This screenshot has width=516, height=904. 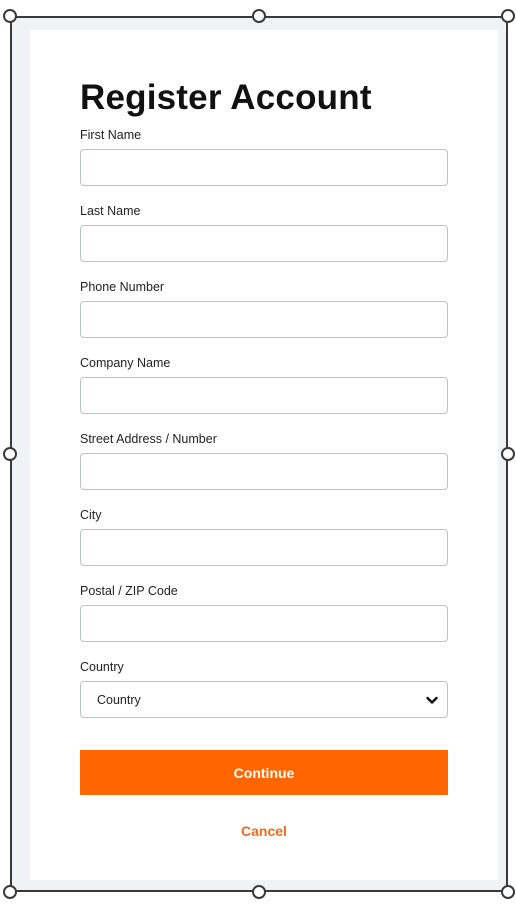 I want to click on company-name-label: Company Name, so click(x=125, y=363).